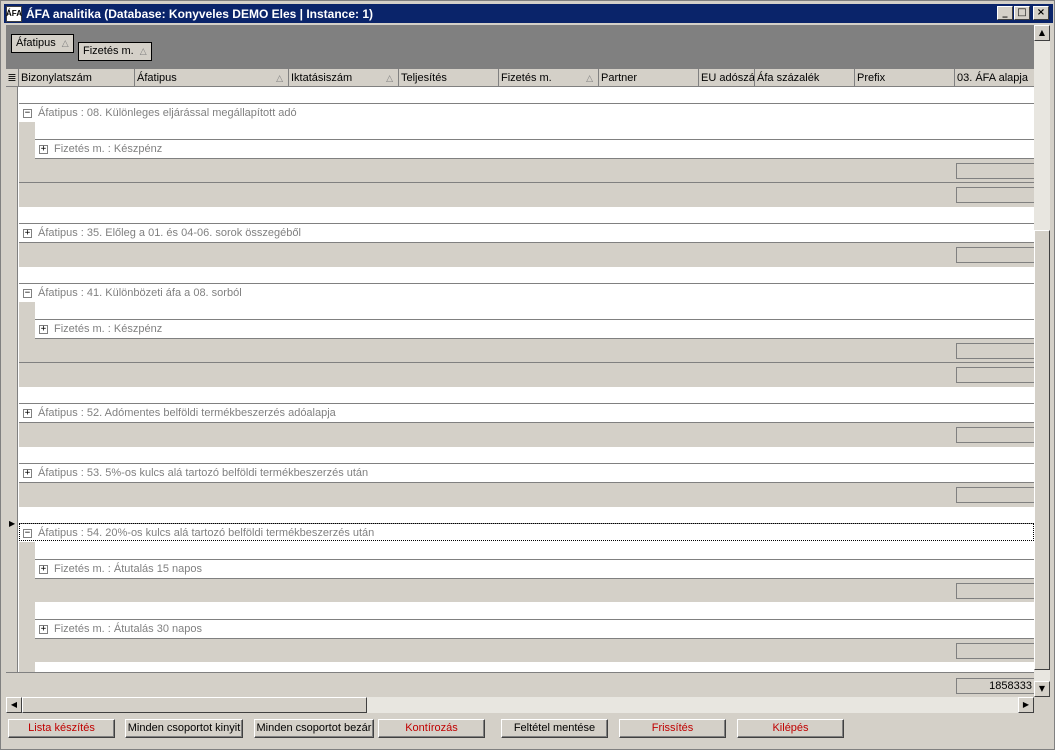  I want to click on group-chip-label: Fizetés m., so click(108, 51).